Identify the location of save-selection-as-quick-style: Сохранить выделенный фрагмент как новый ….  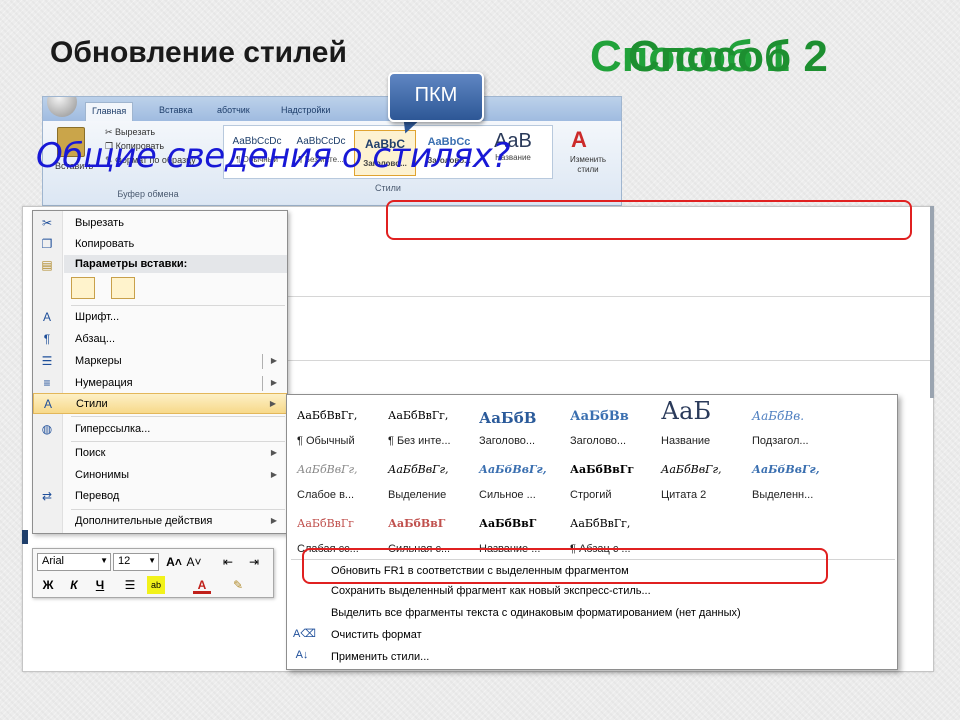
(592, 591).